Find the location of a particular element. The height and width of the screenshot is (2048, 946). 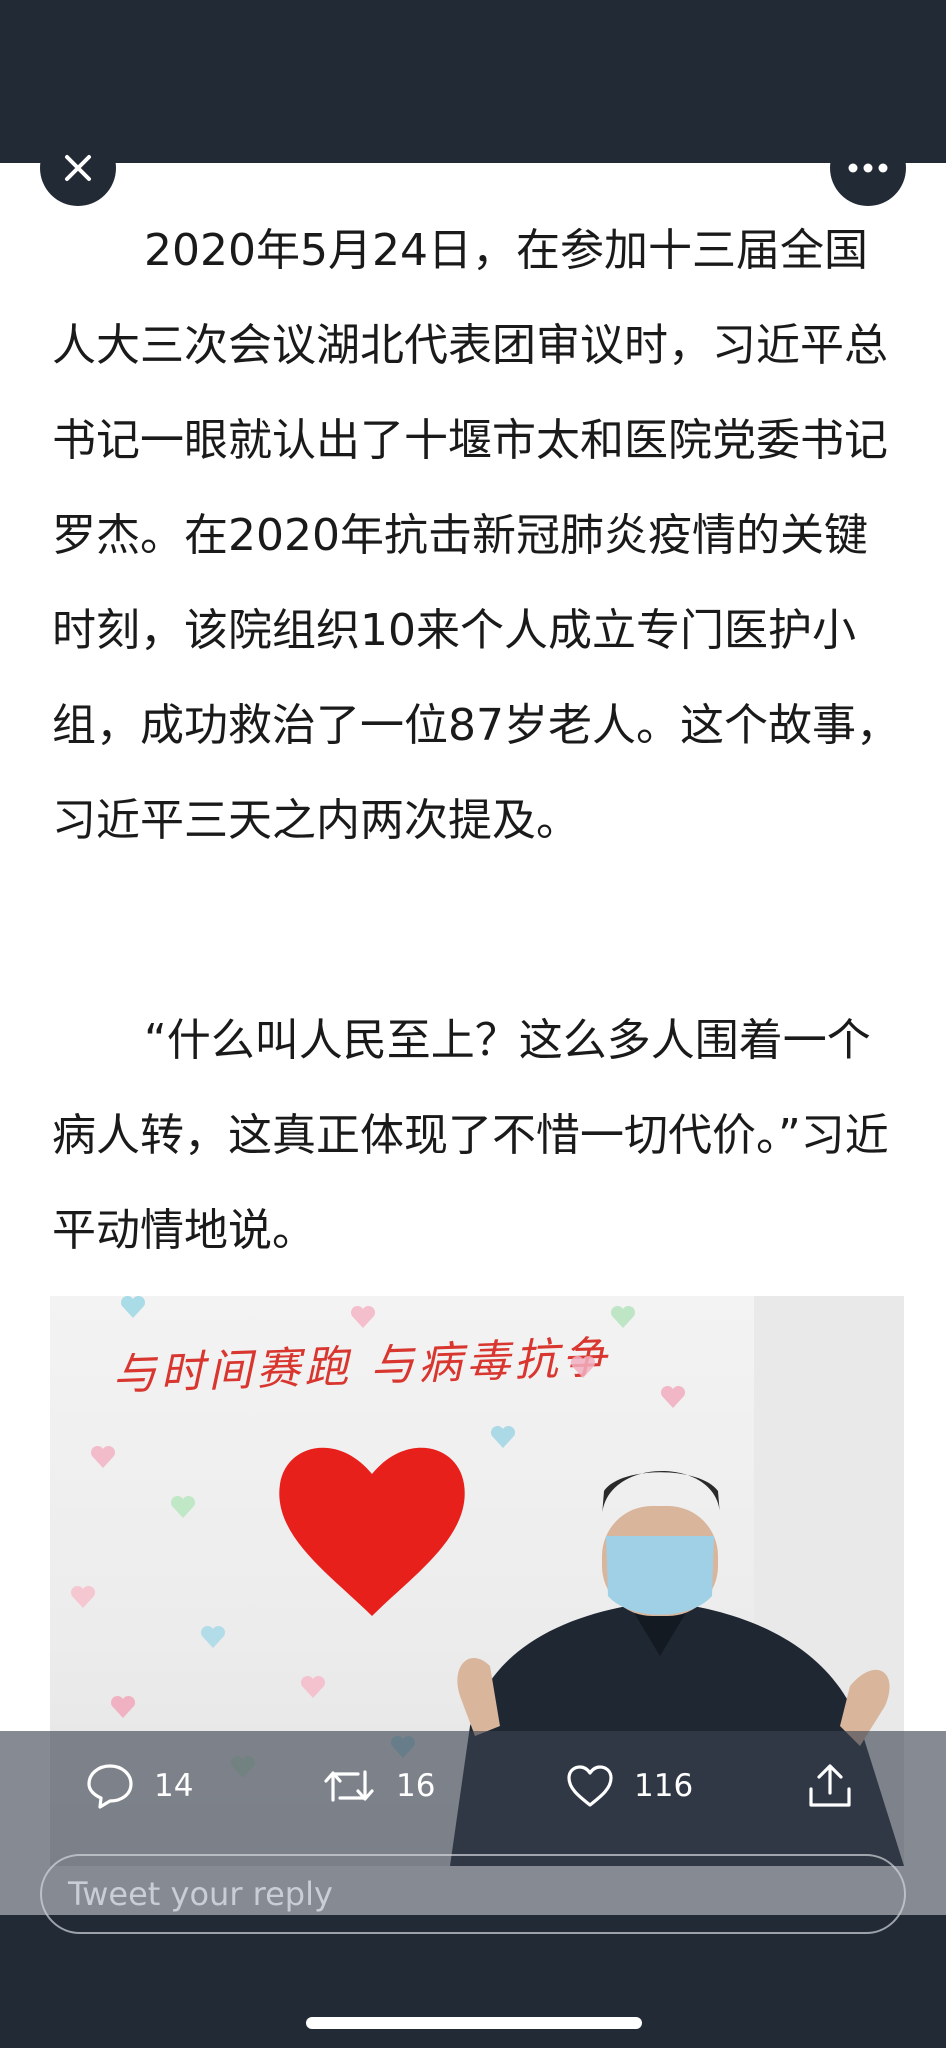

more-icon is located at coordinates (868, 168).